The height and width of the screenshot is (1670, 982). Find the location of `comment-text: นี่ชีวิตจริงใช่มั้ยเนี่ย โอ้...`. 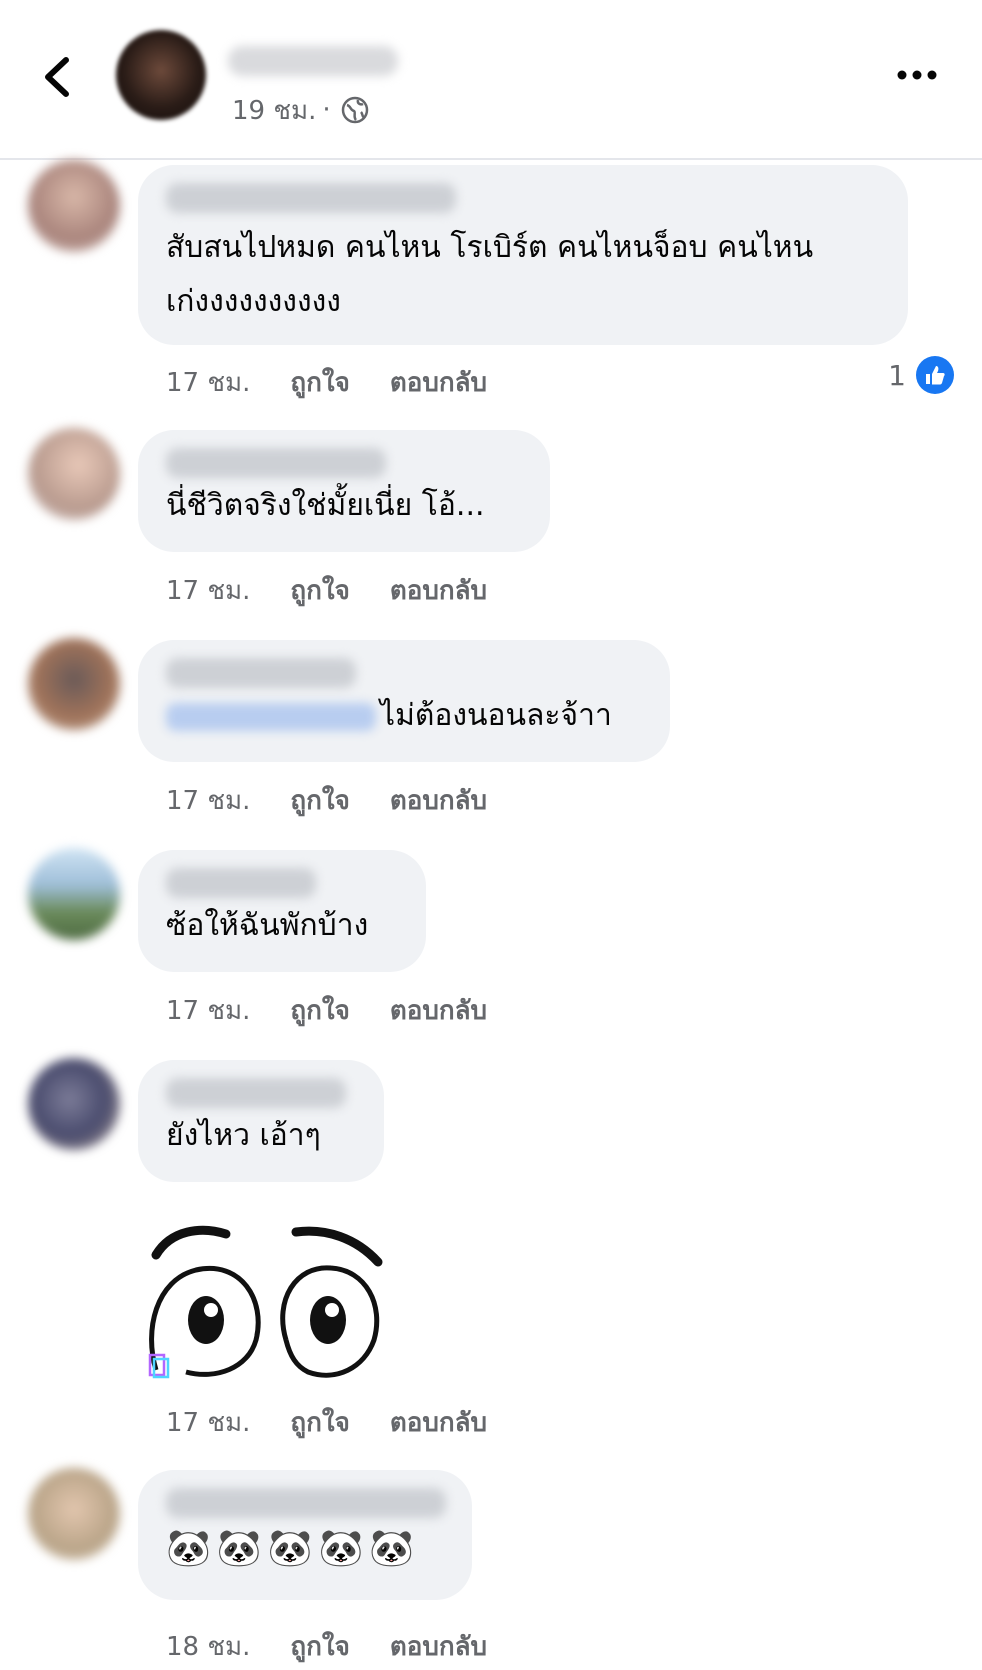

comment-text: นี่ชีวิตจริงใช่มั้ยเนี่ย โอ้... is located at coordinates (325, 505).